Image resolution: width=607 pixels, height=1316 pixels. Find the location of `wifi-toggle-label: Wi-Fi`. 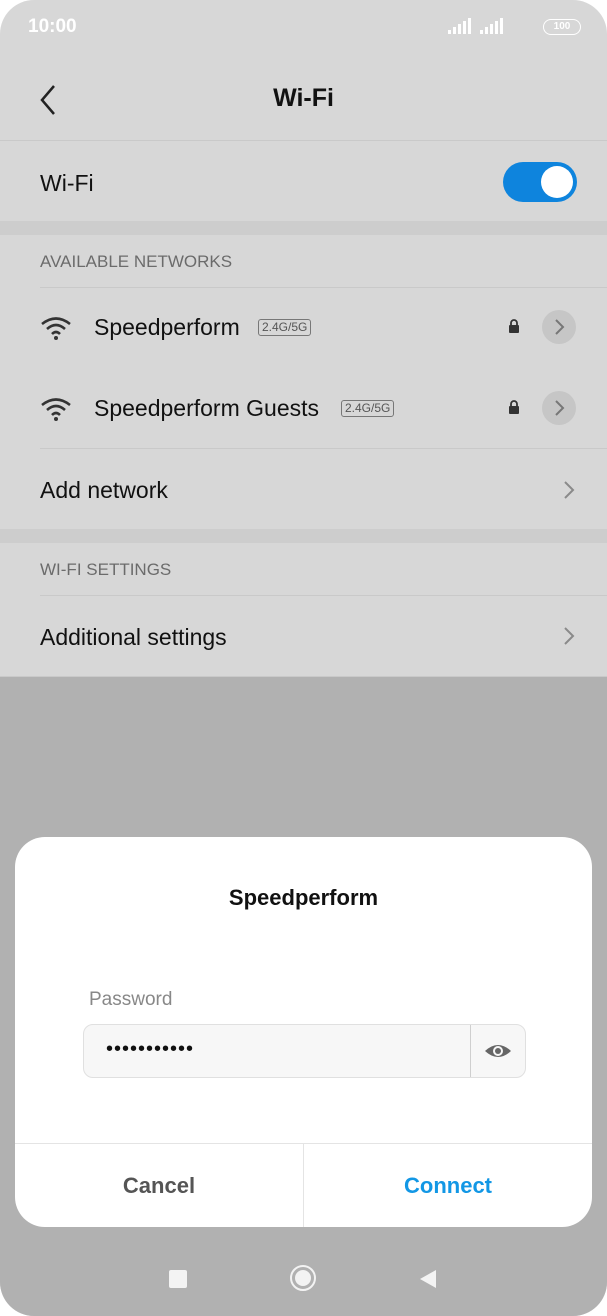

wifi-toggle-label: Wi-Fi is located at coordinates (67, 183).